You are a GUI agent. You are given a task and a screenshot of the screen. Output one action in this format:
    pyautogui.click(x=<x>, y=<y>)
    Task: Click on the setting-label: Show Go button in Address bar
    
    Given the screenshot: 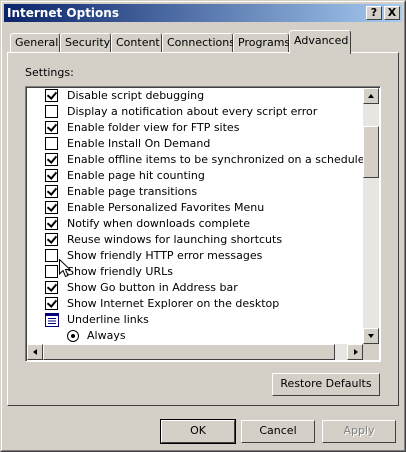 What is the action you would take?
    pyautogui.click(x=152, y=287)
    